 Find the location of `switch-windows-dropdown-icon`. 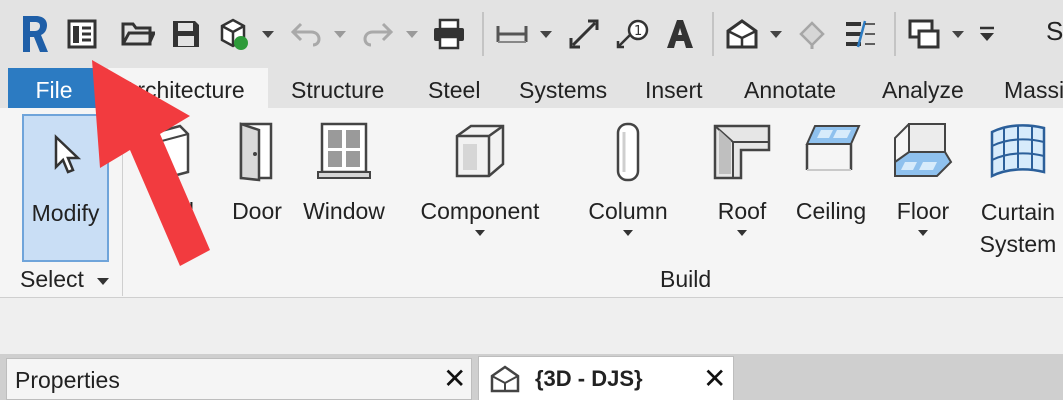

switch-windows-dropdown-icon is located at coordinates (958, 34).